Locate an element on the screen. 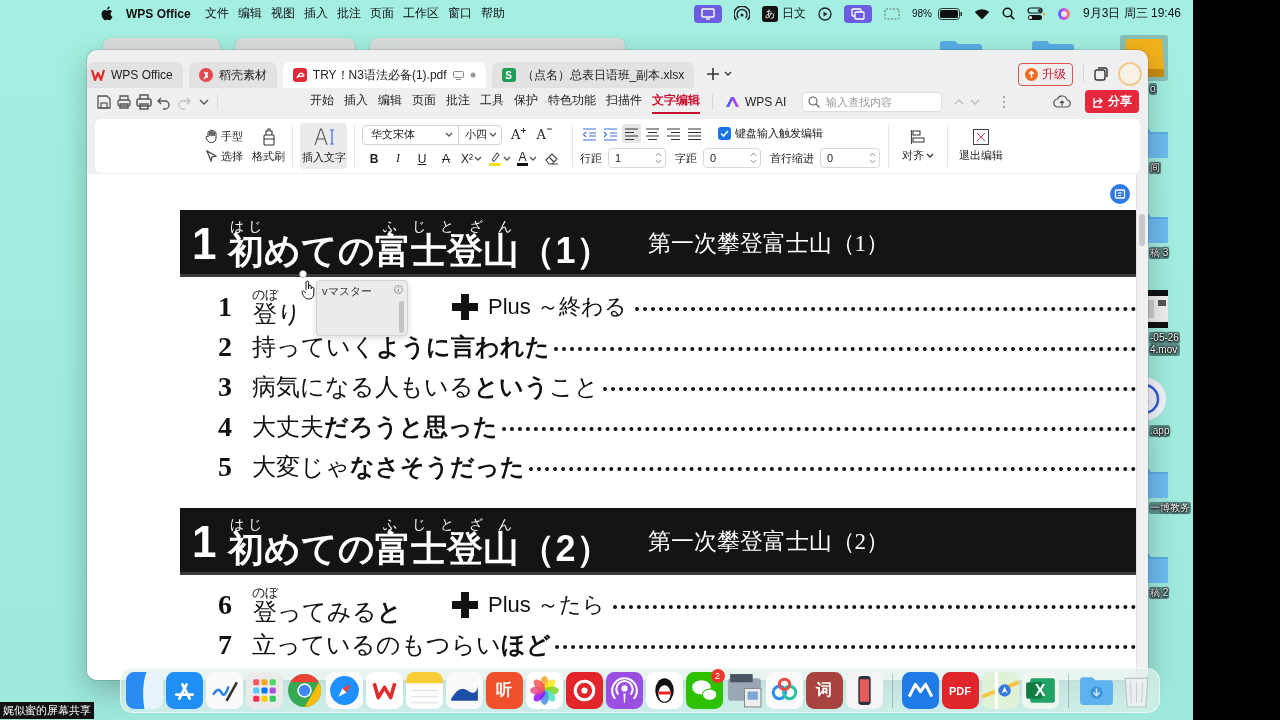  bold-button: B is located at coordinates (374, 158).